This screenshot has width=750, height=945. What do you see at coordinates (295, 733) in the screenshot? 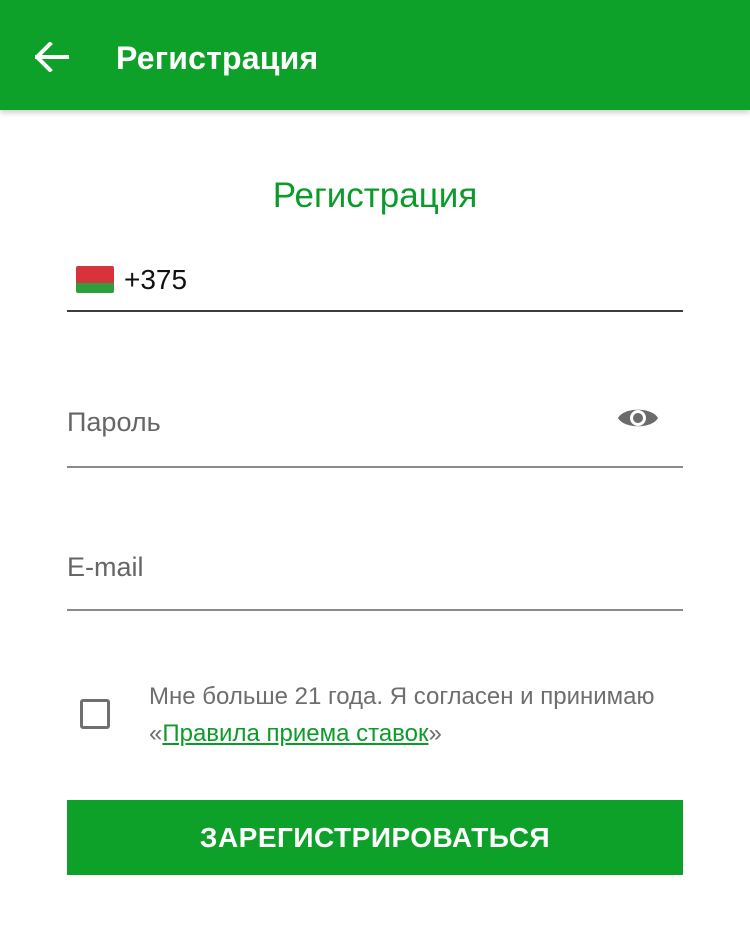
I see `betting-rules-link: Правила приема ставок` at bounding box center [295, 733].